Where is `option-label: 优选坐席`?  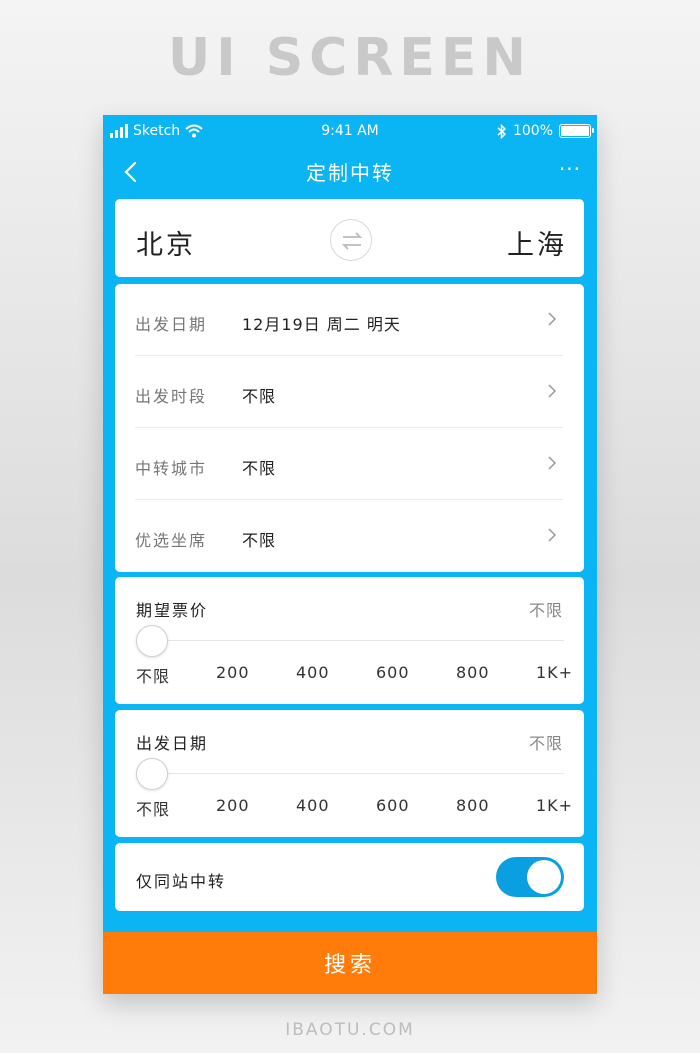
option-label: 优选坐席 is located at coordinates (171, 540).